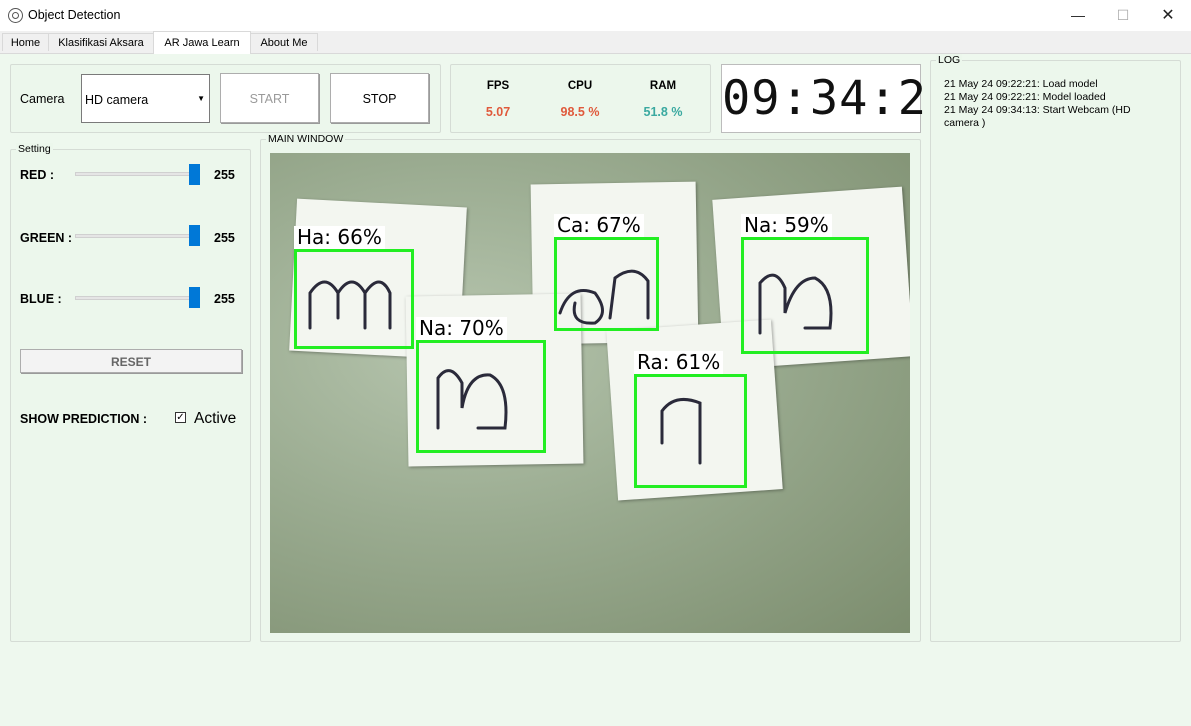 The height and width of the screenshot is (726, 1191). What do you see at coordinates (137, 174) in the screenshot?
I see `red-slider-track` at bounding box center [137, 174].